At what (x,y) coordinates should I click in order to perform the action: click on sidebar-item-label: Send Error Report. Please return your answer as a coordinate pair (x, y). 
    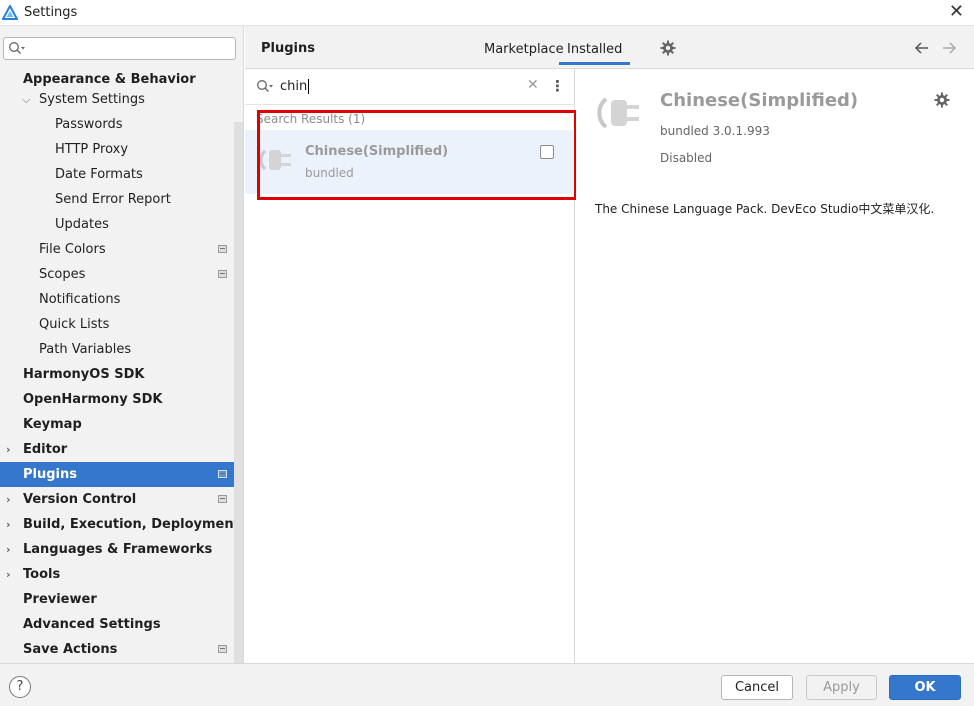
    Looking at the image, I should click on (113, 199).